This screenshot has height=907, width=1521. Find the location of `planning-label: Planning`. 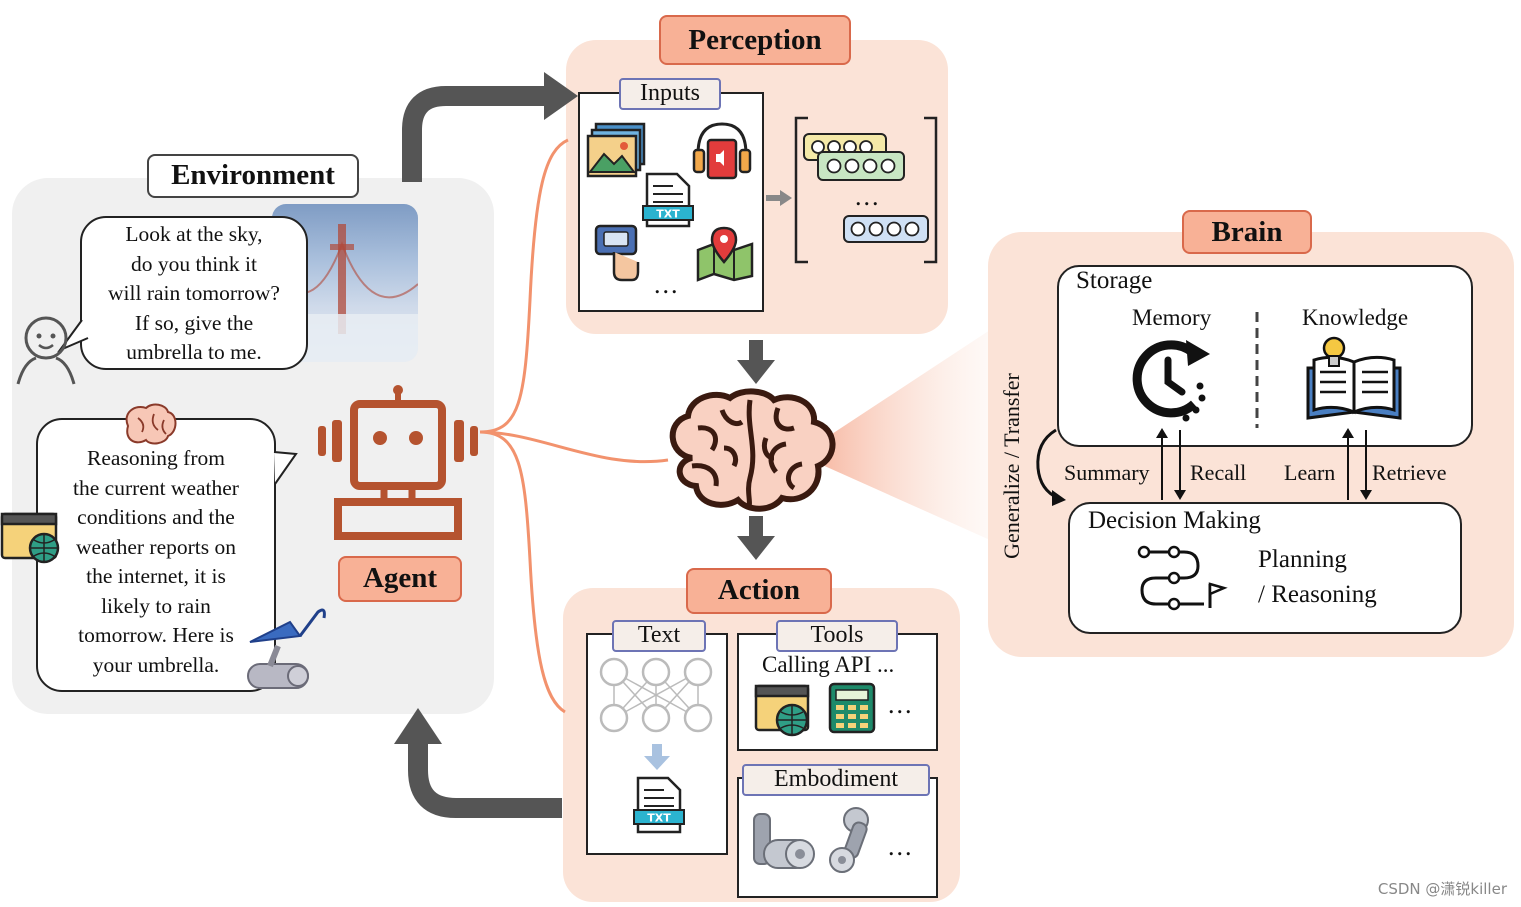

planning-label: Planning is located at coordinates (1302, 559).